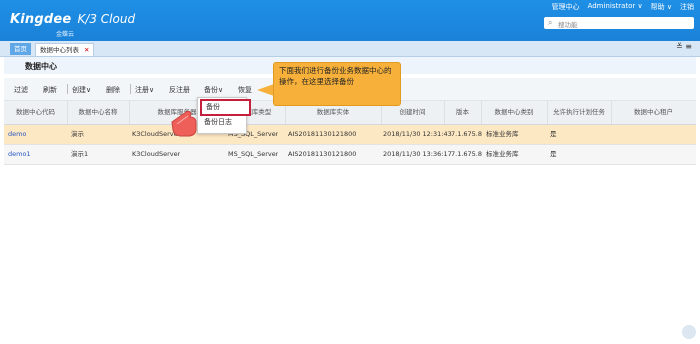 This screenshot has width=700, height=344. I want to click on tab-menu-icons: ≚ ≡, so click(684, 46).